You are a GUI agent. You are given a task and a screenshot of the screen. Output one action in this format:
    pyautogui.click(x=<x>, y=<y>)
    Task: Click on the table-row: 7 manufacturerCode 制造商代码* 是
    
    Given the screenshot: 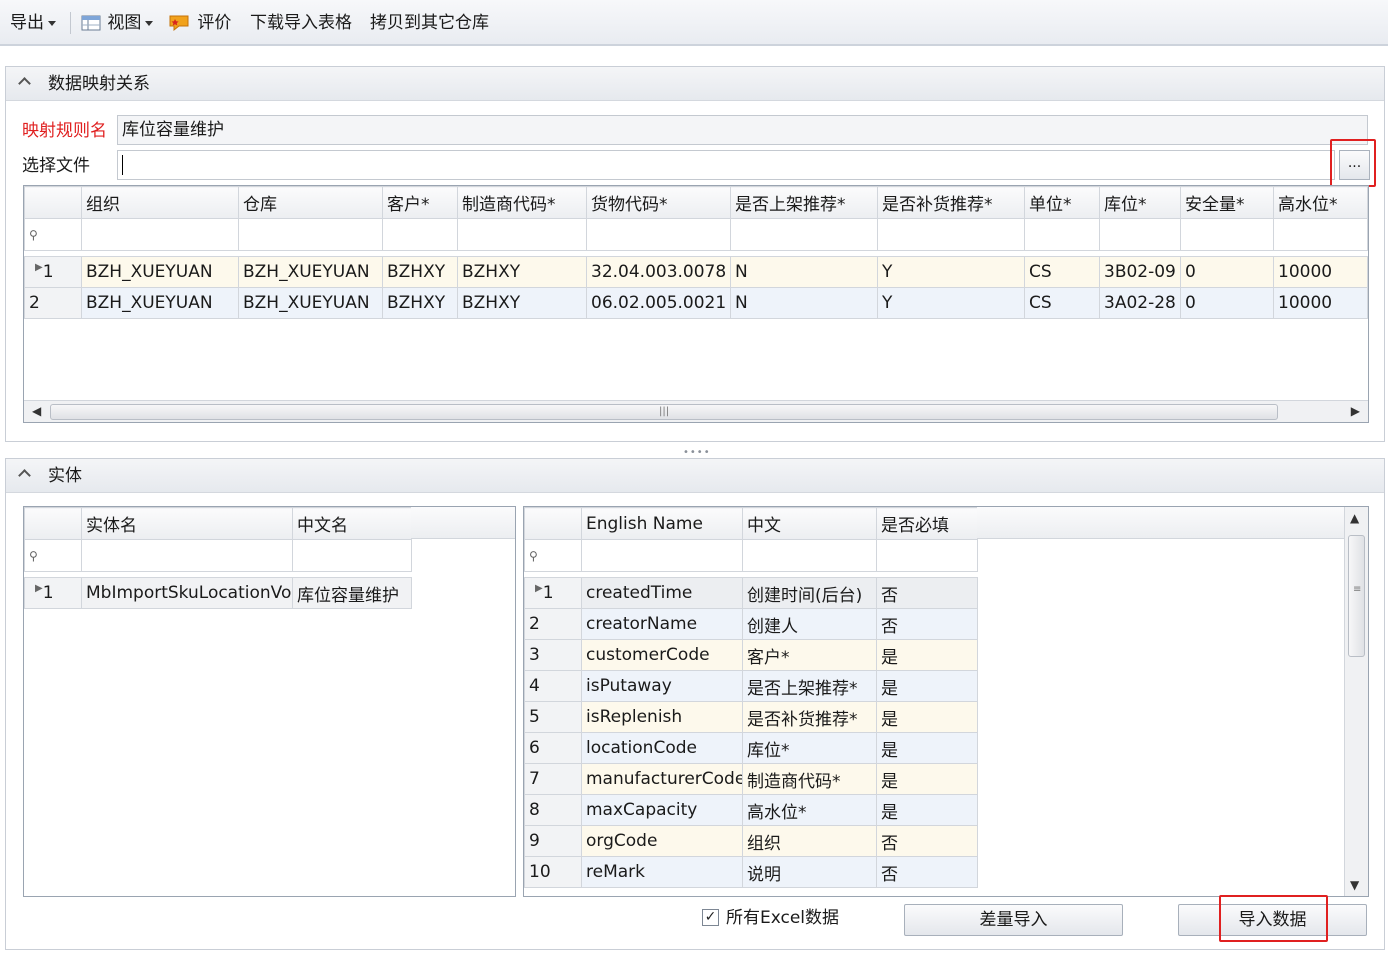 What is the action you would take?
    pyautogui.click(x=751, y=779)
    